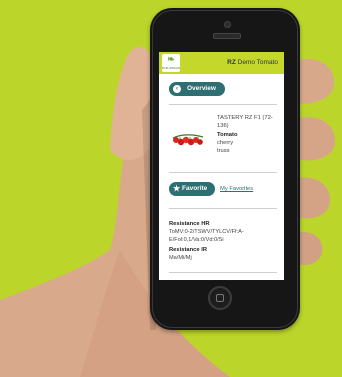  I want to click on product-shape: truss, so click(223, 151).